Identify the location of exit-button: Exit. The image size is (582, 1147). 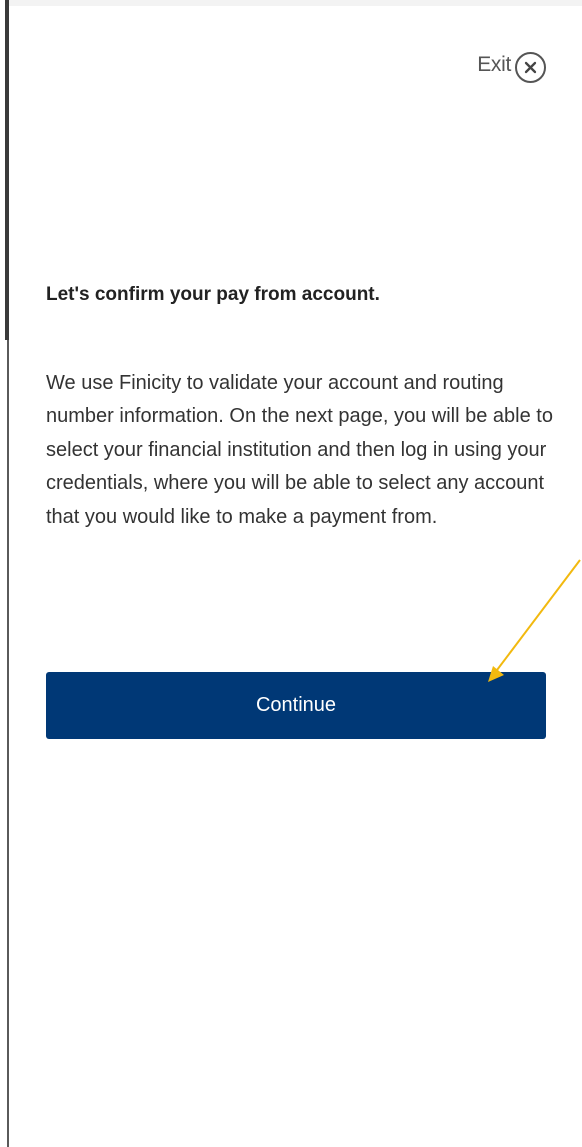
(511, 64).